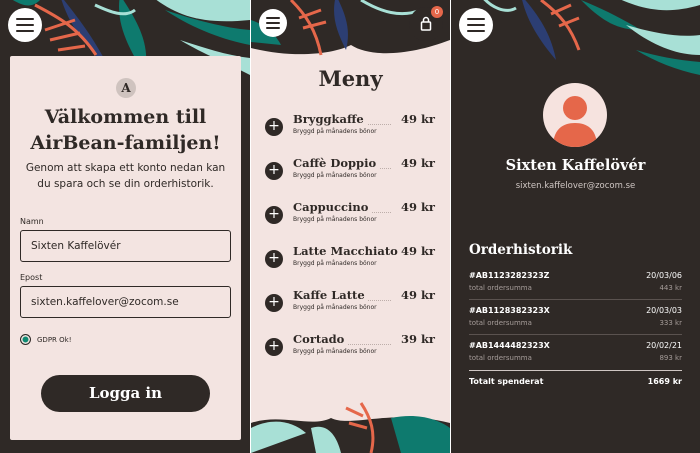  I want to click on order-id: #AB1128382323X, so click(509, 310).